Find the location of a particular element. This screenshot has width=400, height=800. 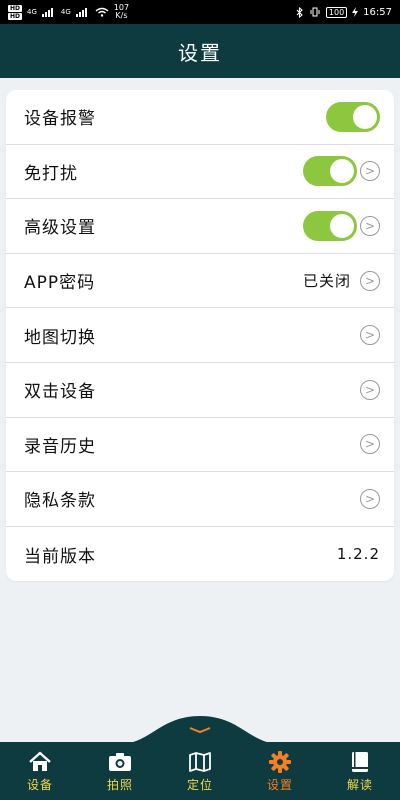

version-value: 1.2.2 is located at coordinates (358, 554).